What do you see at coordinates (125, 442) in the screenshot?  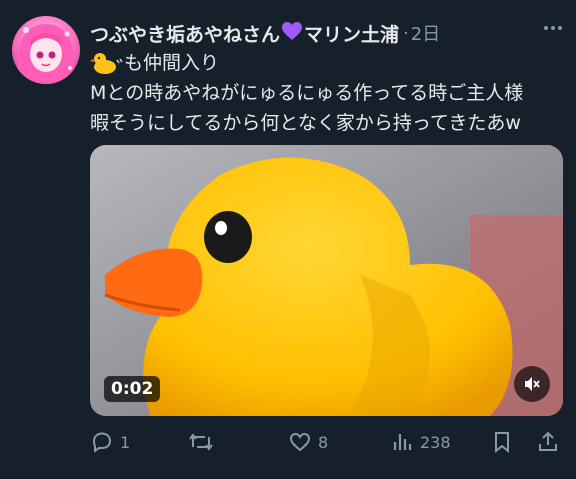 I see `reply-count: 1` at bounding box center [125, 442].